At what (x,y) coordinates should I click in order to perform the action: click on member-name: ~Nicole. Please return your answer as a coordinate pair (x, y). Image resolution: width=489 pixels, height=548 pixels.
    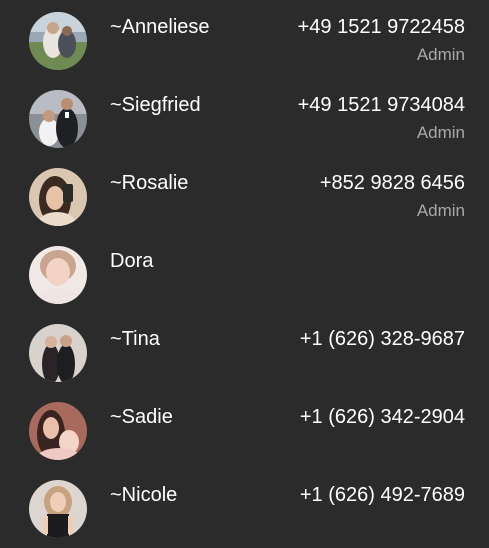
    Looking at the image, I should click on (144, 495).